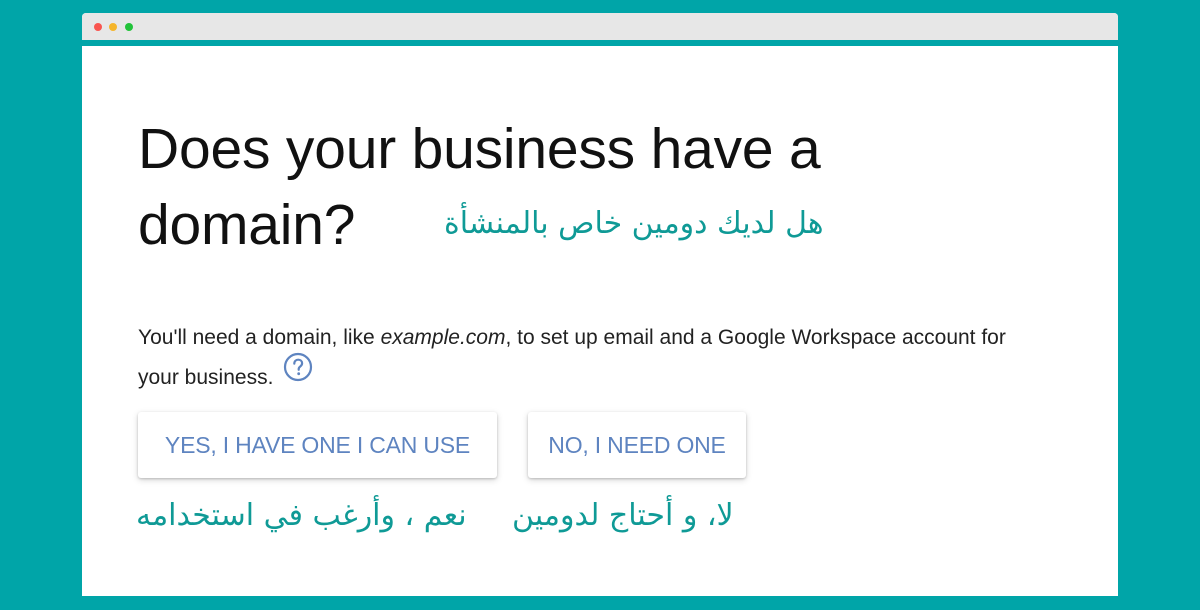  I want to click on no-need-domain-button: NO, I NEED ONE, so click(637, 445).